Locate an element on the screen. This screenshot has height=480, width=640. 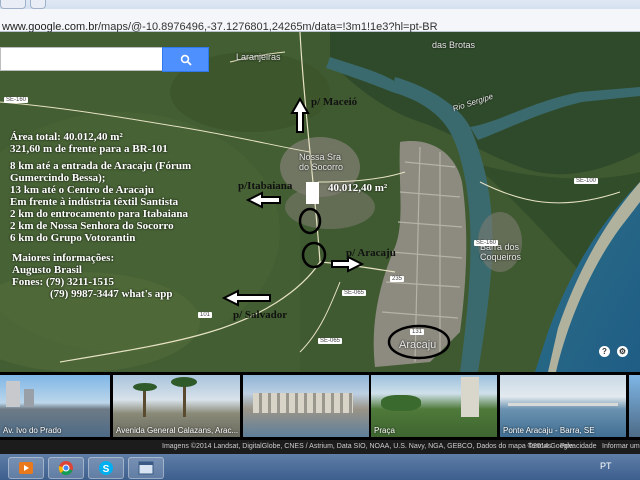
chrome-icon is located at coordinates (65, 468).